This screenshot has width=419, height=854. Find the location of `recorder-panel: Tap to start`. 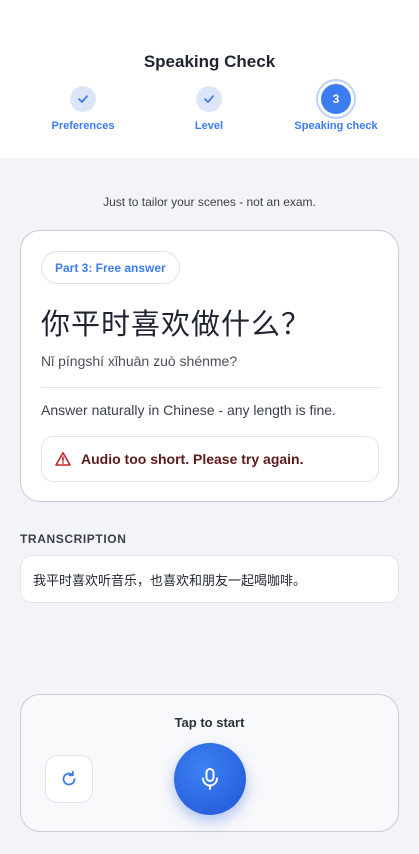

recorder-panel: Tap to start is located at coordinates (209, 763).